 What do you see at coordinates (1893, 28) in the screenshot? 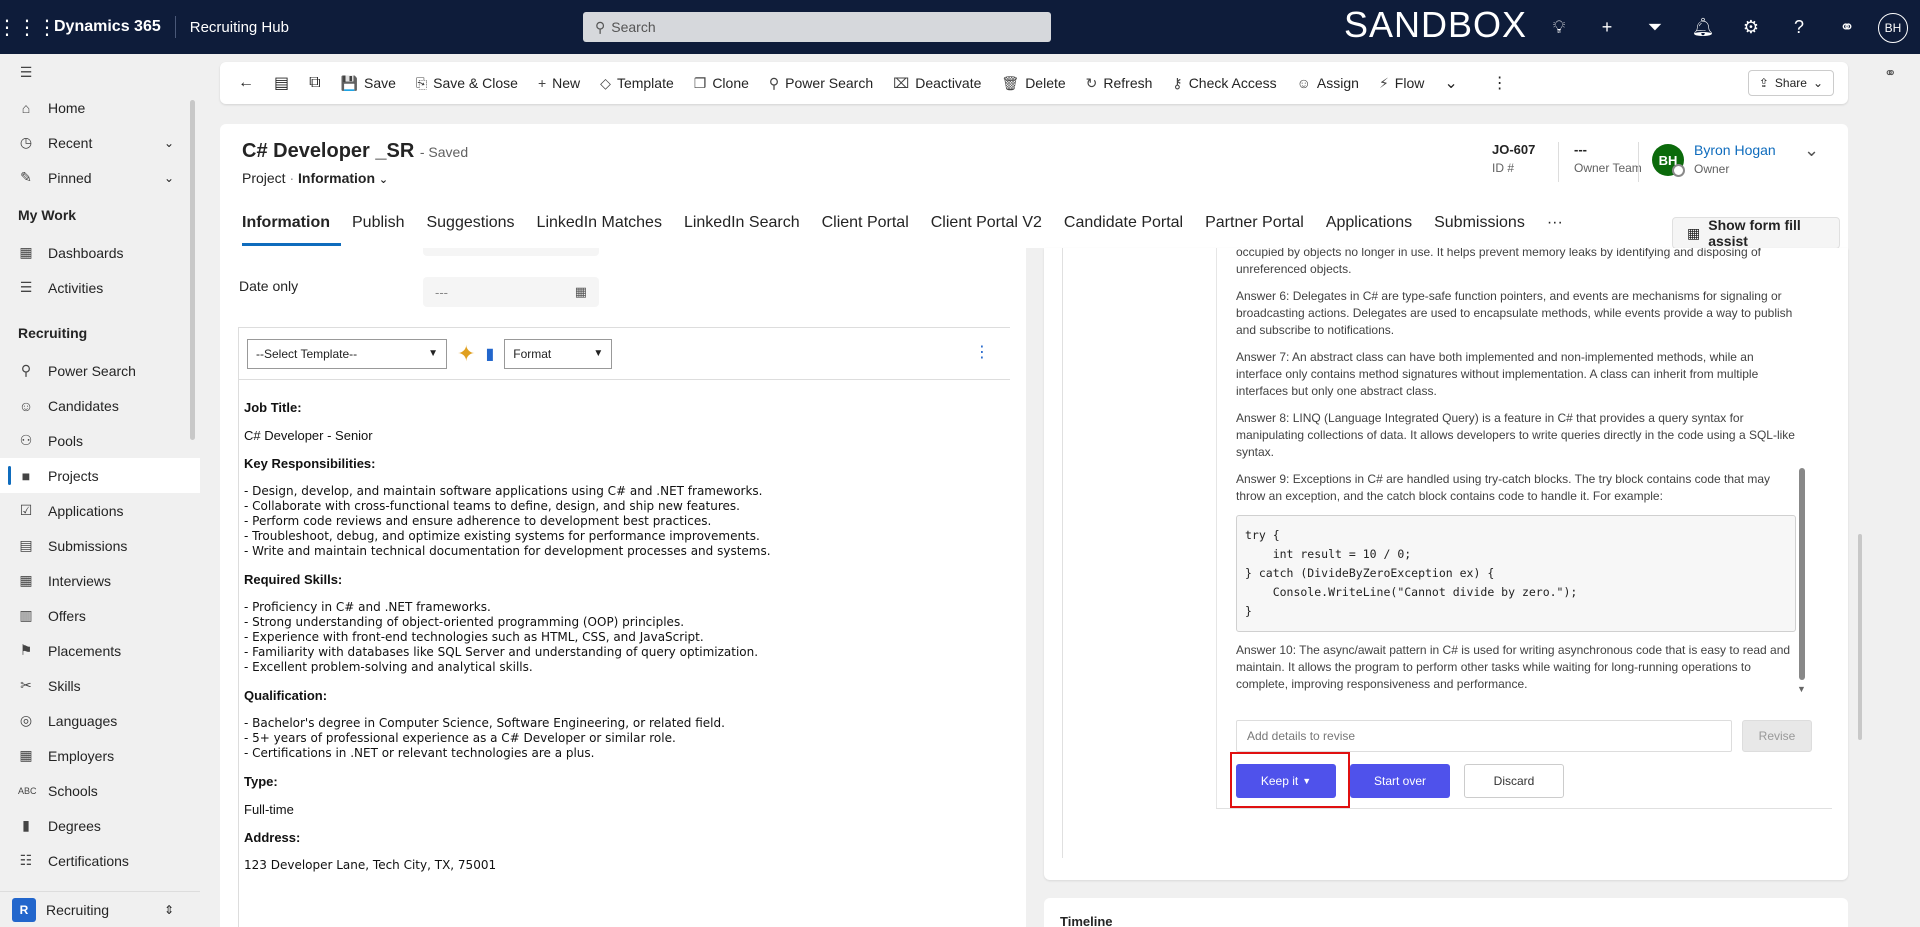
I see `user-avatar: BH` at bounding box center [1893, 28].